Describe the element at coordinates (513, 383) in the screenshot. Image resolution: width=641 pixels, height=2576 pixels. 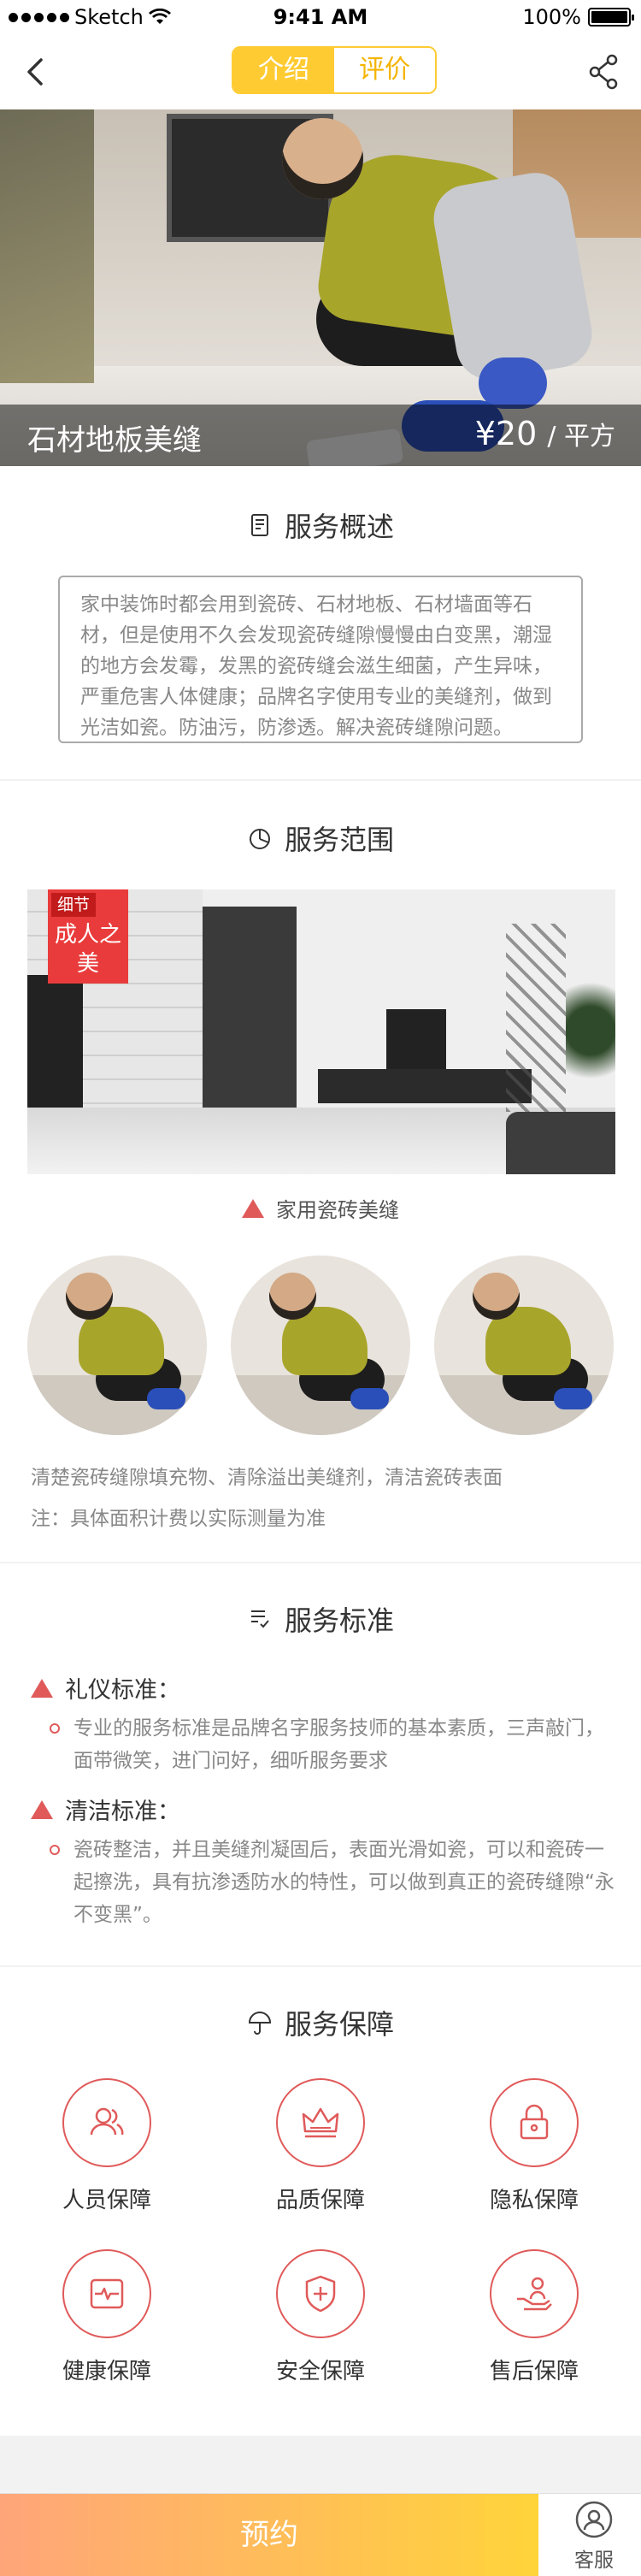
I see `hero-person-shoe` at that location.